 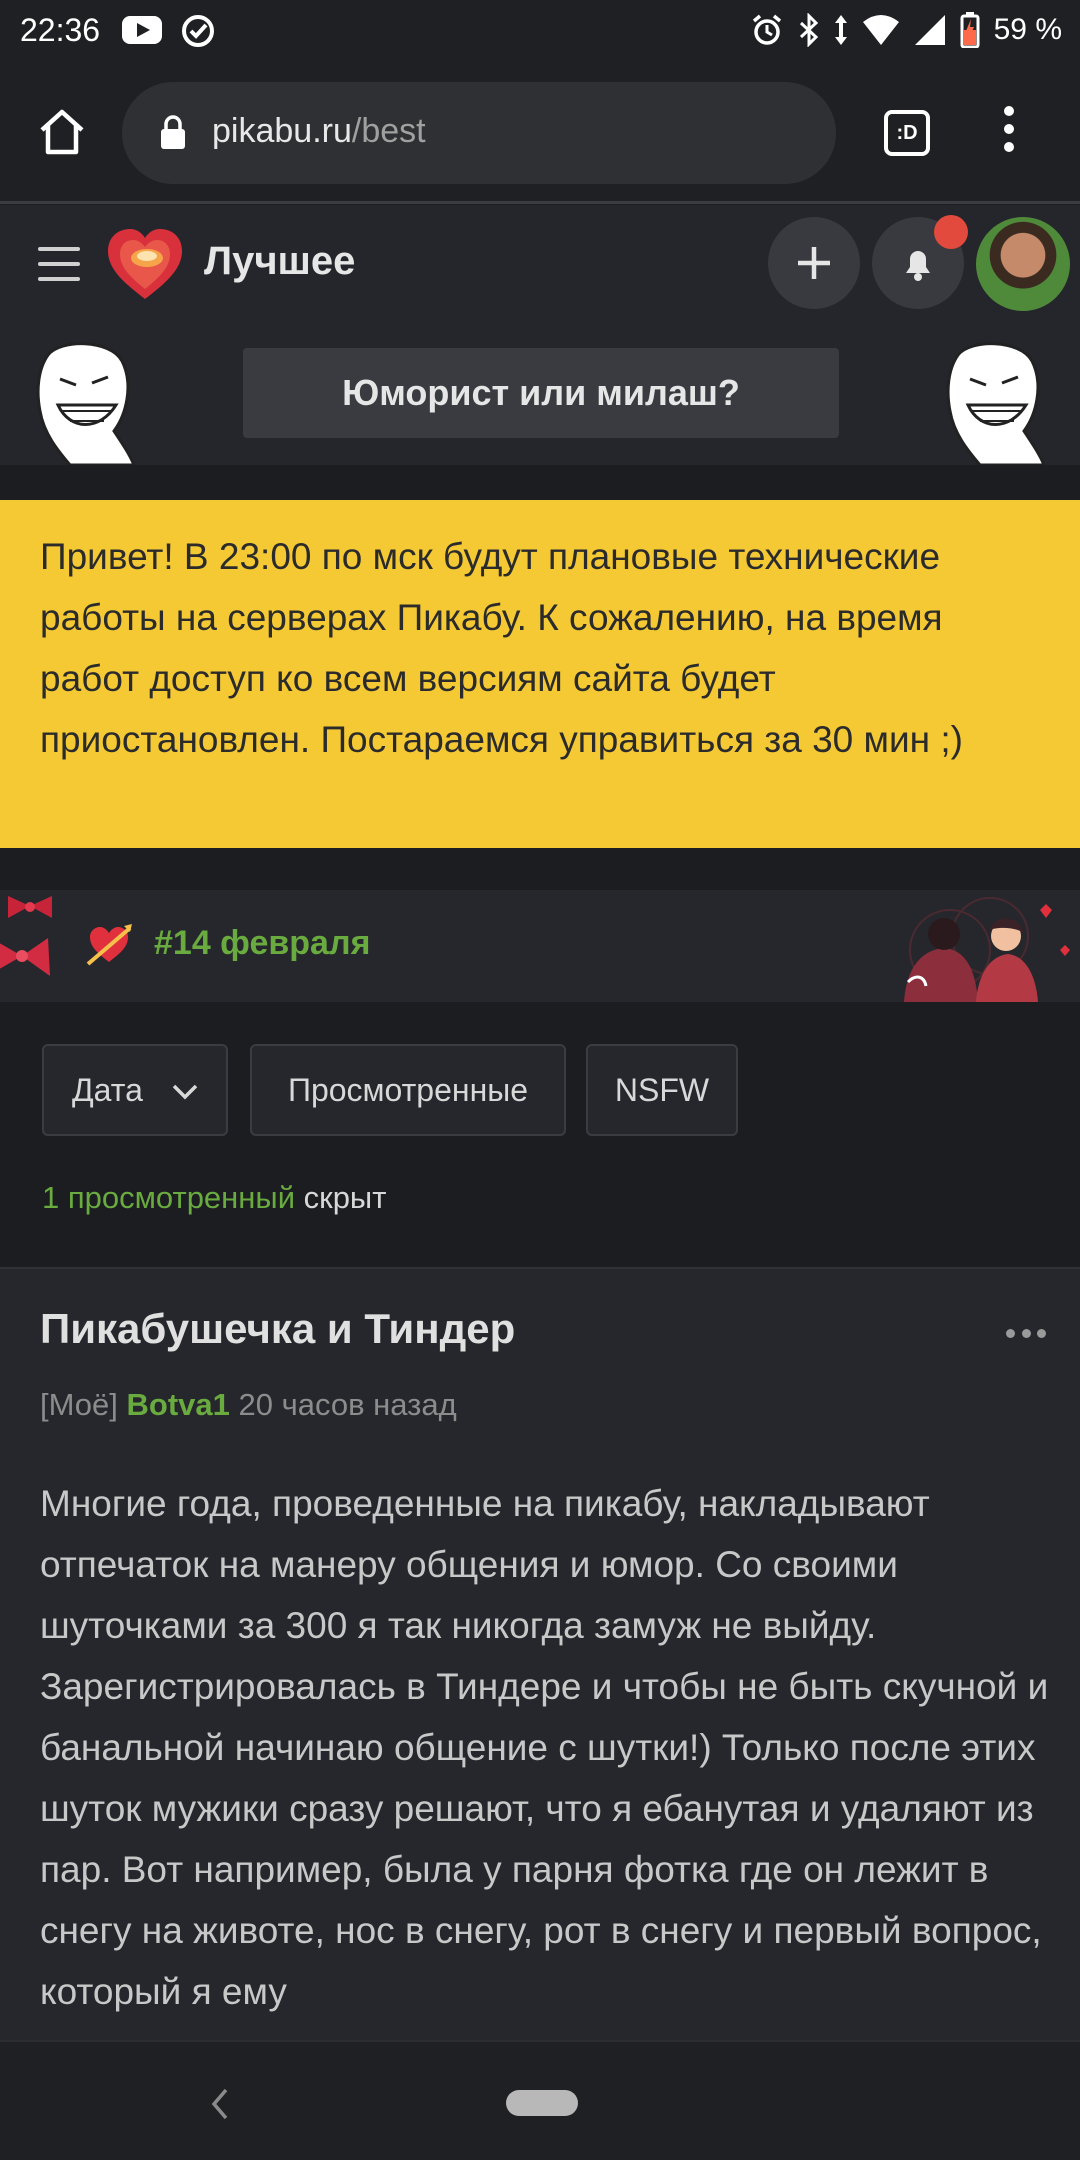 What do you see at coordinates (540, 270) in the screenshot?
I see `site-header: Лучшее` at bounding box center [540, 270].